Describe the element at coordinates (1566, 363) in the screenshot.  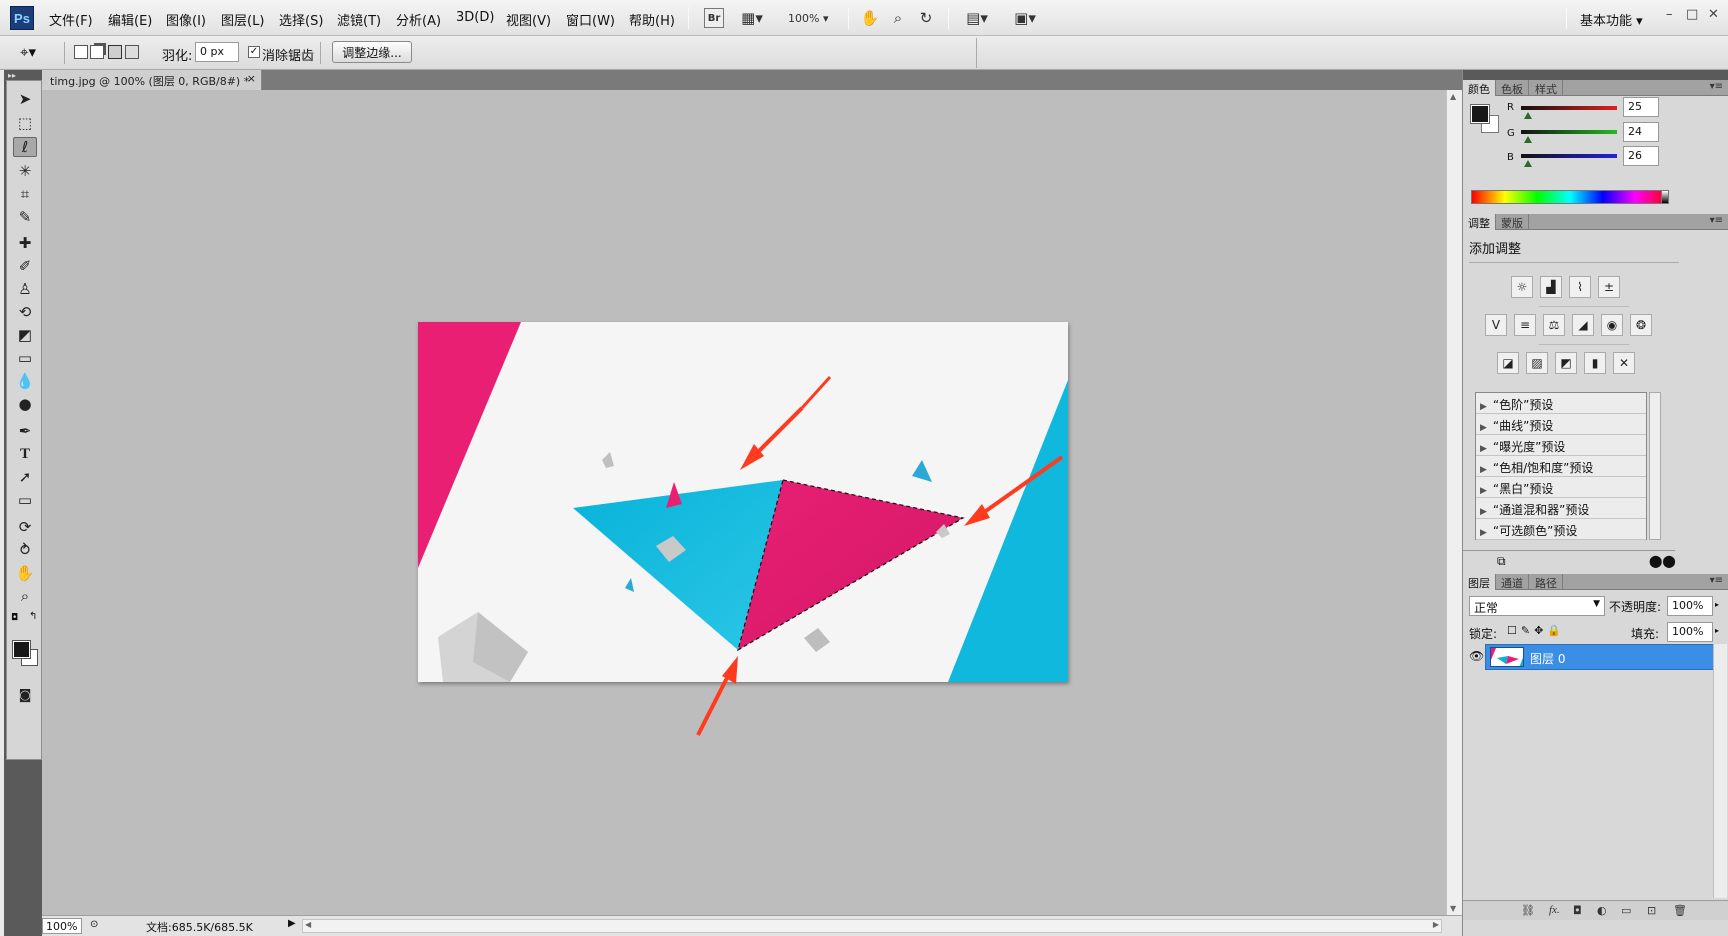
I see `threshold-icon: ◩` at that location.